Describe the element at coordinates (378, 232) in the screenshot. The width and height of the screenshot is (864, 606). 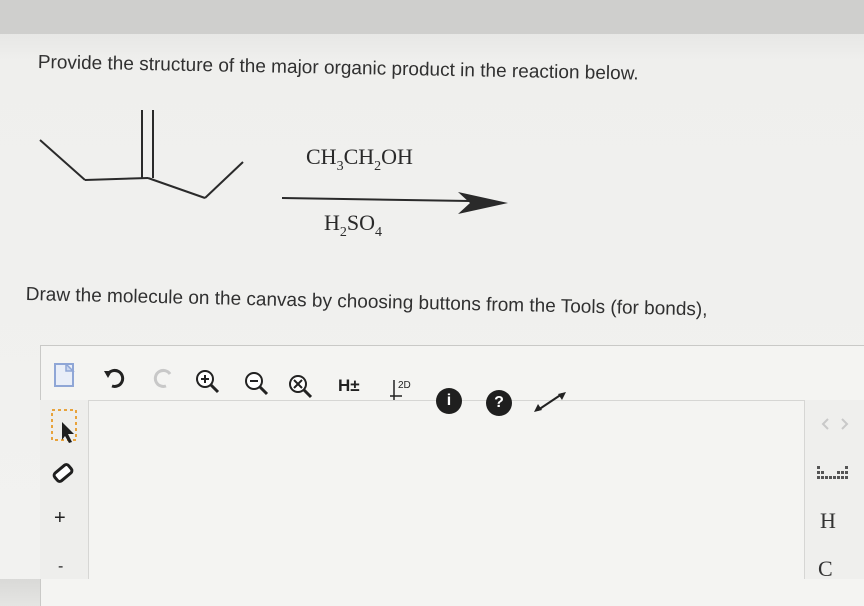
I see `reagent-subscript: 4` at that location.